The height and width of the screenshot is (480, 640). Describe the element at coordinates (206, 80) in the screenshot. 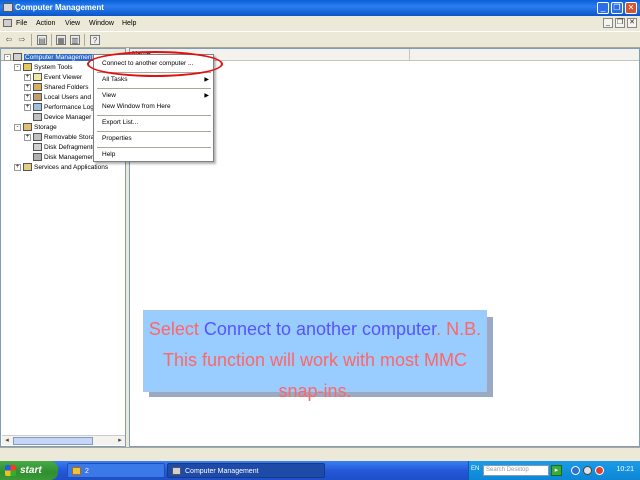

I see `submenu-arrow-icon: ▶` at that location.